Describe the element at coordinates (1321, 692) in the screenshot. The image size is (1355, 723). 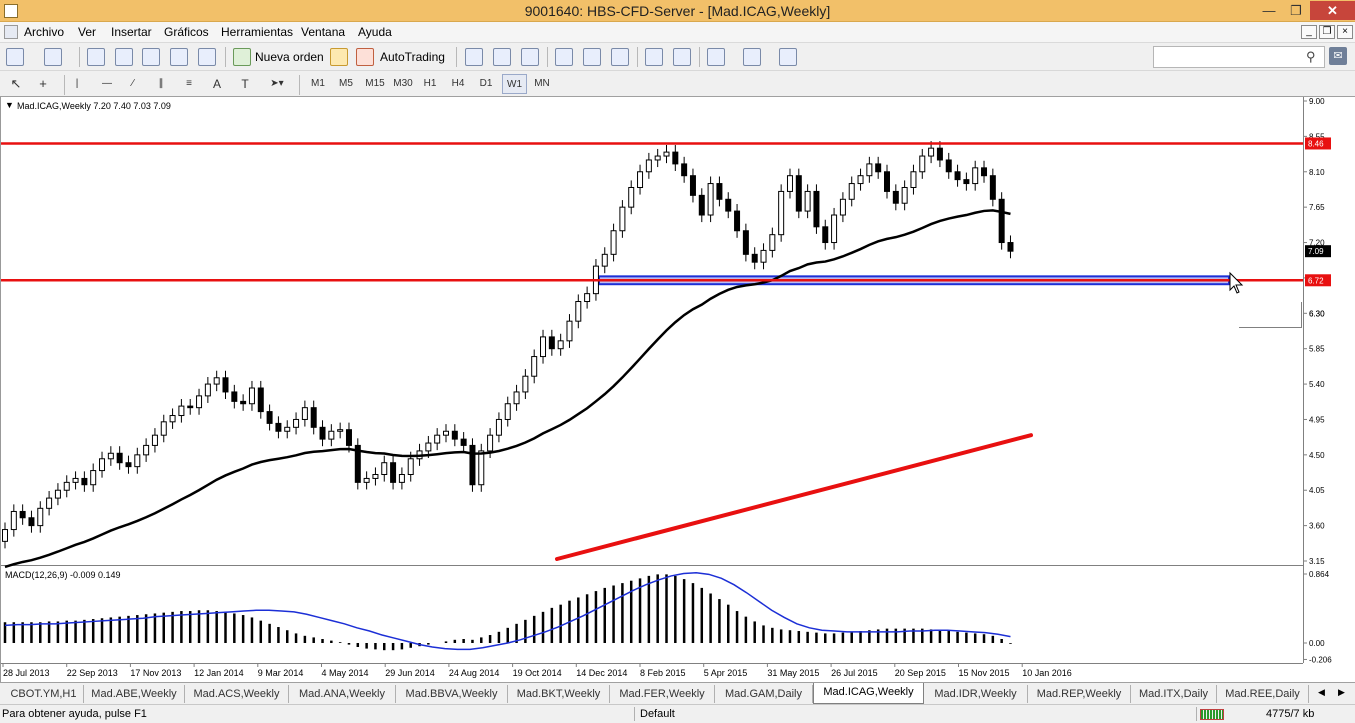
I see `tab-scroll-left-icon: ◀` at that location.